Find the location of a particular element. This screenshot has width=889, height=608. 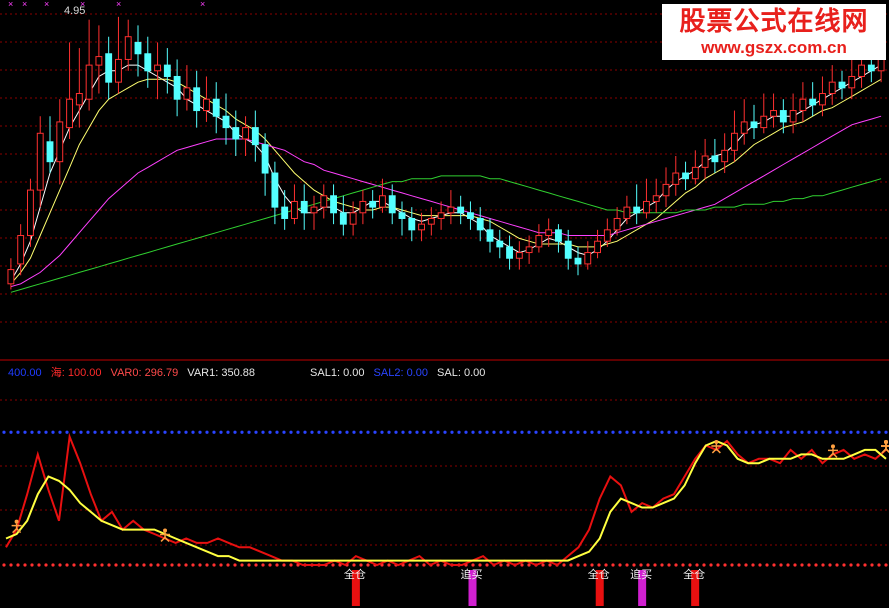

peak-price-label: 4.95 is located at coordinates (75, 11).